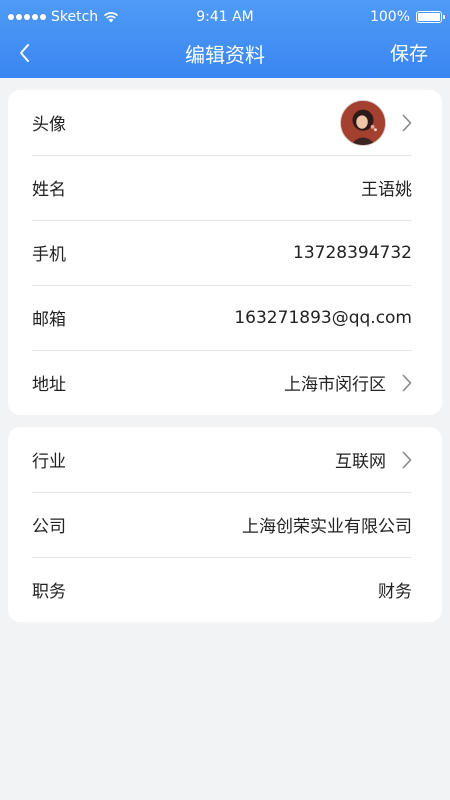 This screenshot has height=800, width=450. Describe the element at coordinates (409, 52) in the screenshot. I see `save-button: 保存` at that location.